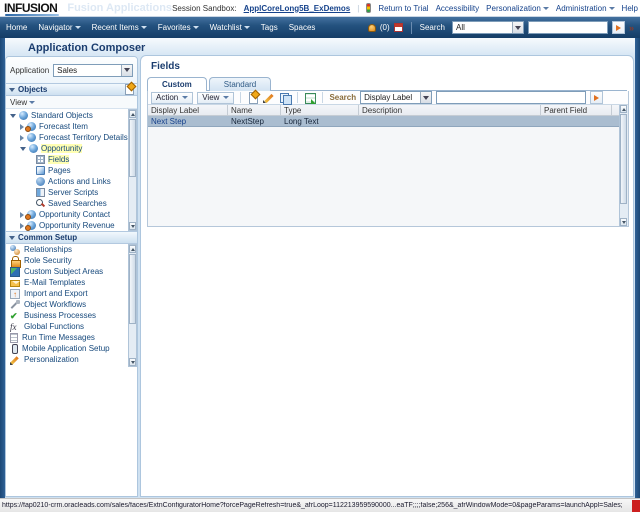  Describe the element at coordinates (517, 8) in the screenshot. I see `personalization-menu: Personalization` at that location.